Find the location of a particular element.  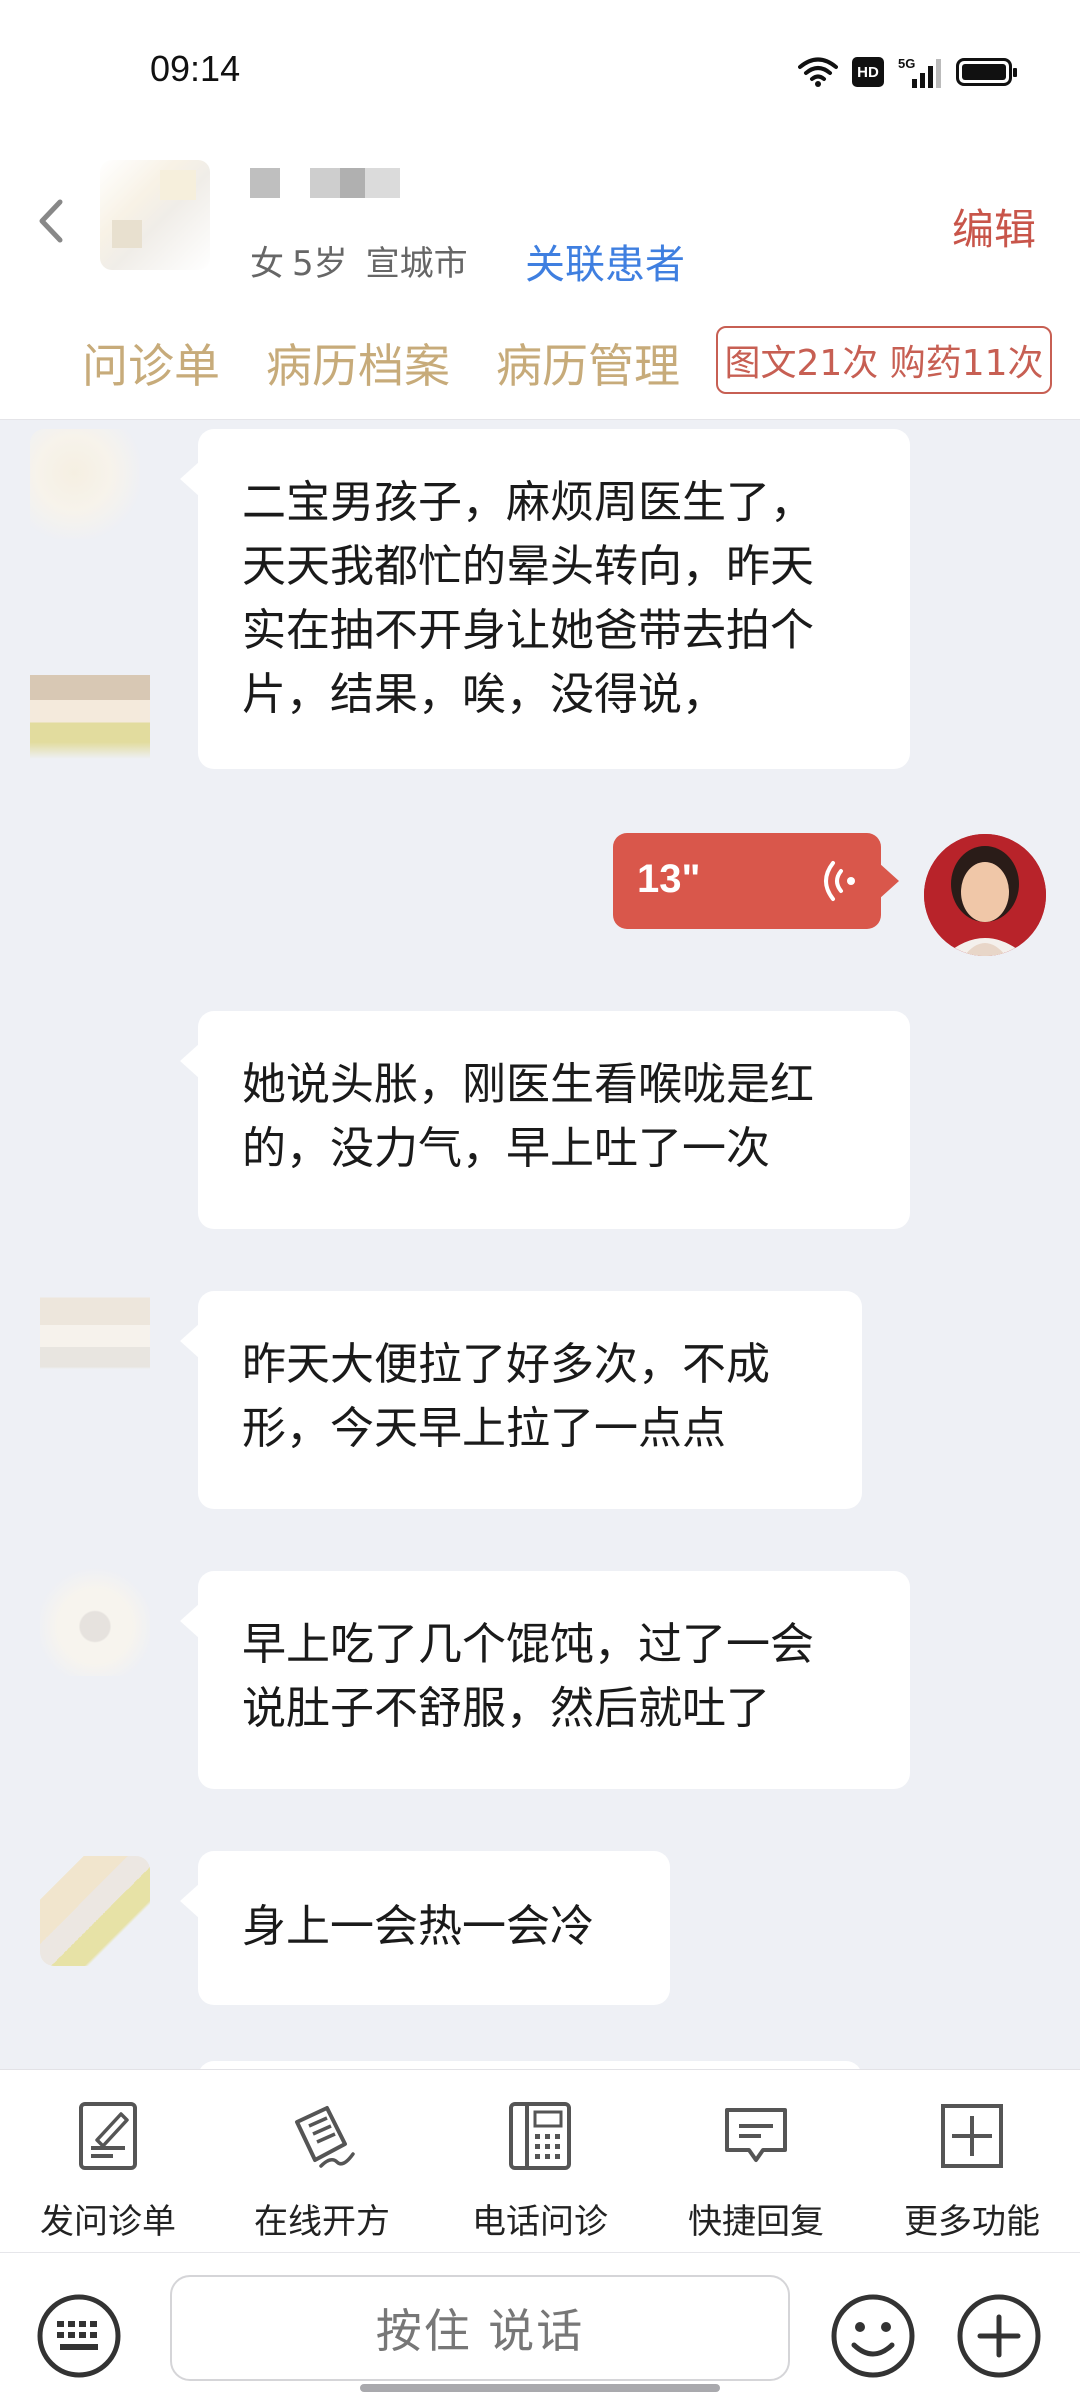

hd-icon: HD is located at coordinates (868, 72).